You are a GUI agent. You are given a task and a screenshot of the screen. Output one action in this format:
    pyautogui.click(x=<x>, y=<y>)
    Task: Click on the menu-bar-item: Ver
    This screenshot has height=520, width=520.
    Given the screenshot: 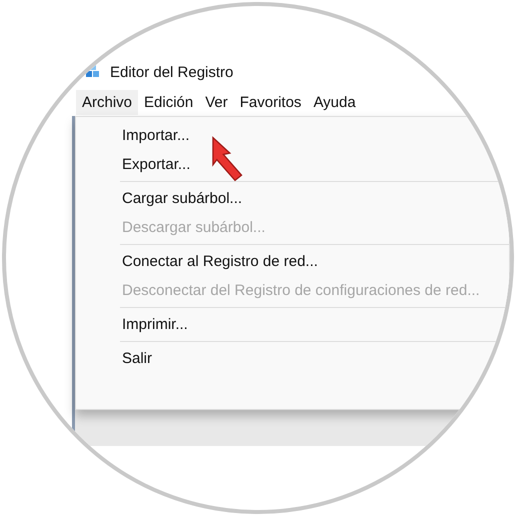 What is the action you would take?
    pyautogui.click(x=216, y=102)
    